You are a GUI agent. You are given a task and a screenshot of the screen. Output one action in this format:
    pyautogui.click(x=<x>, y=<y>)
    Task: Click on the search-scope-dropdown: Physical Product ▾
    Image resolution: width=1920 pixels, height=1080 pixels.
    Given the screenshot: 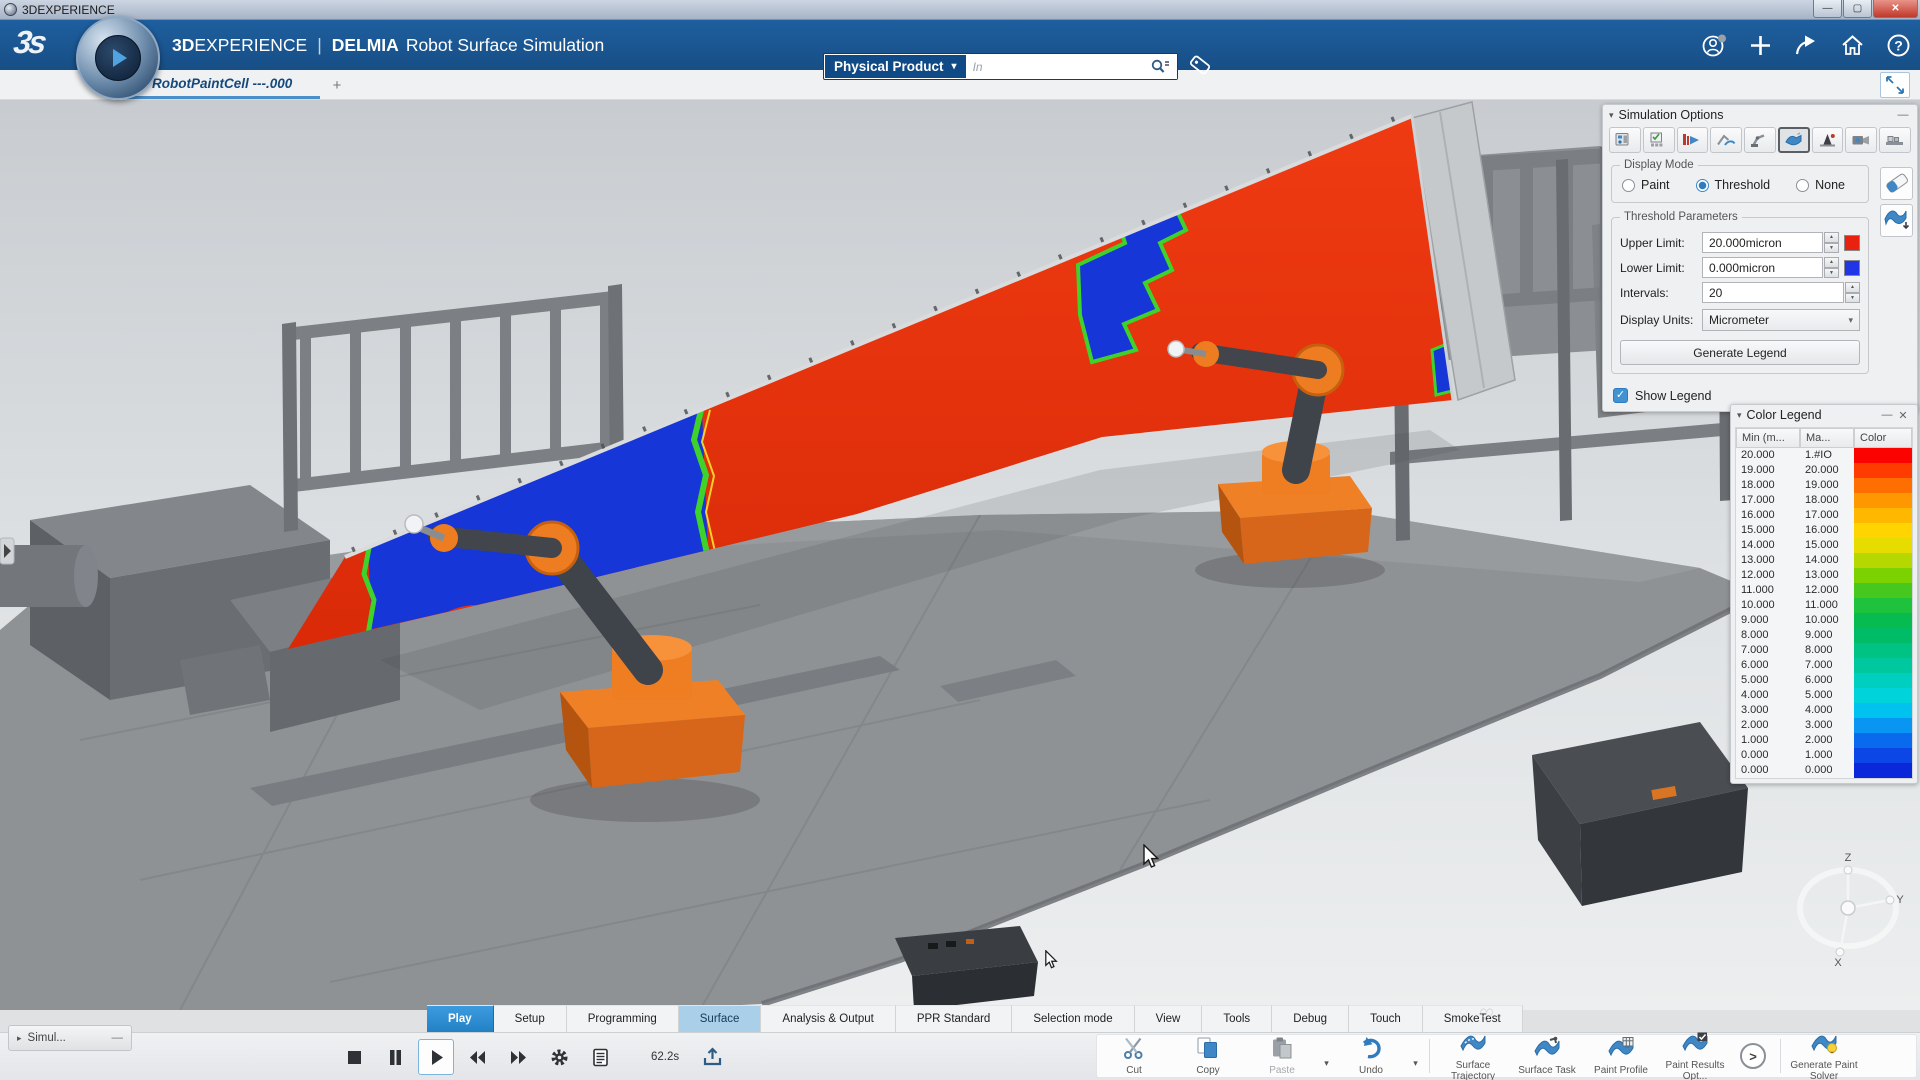 What is the action you would take?
    pyautogui.click(x=895, y=66)
    